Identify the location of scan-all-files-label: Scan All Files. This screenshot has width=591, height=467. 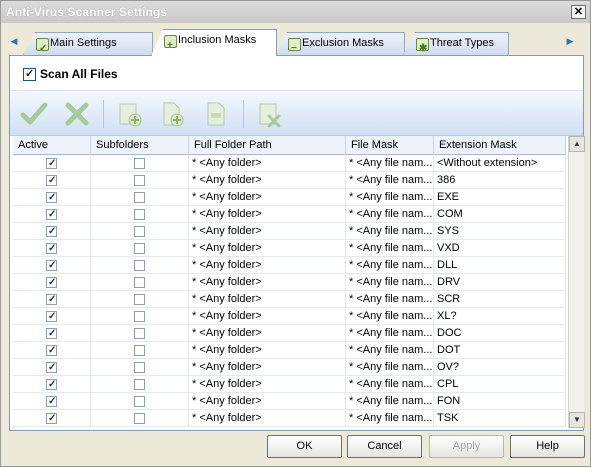
(79, 74).